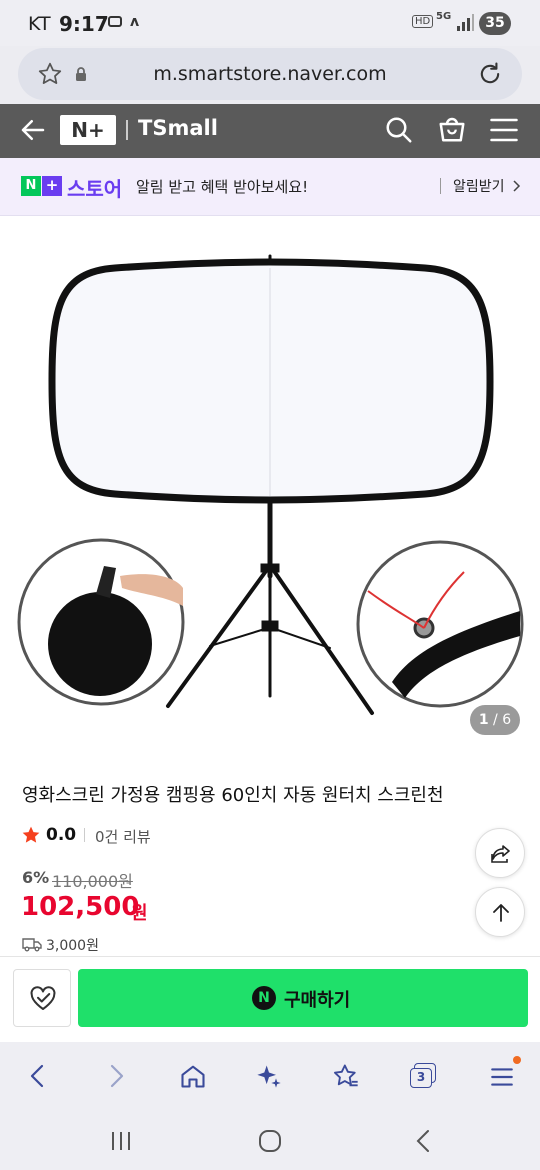 This screenshot has height=1170, width=540. Describe the element at coordinates (423, 21) in the screenshot. I see `hd-icon: HD` at that location.